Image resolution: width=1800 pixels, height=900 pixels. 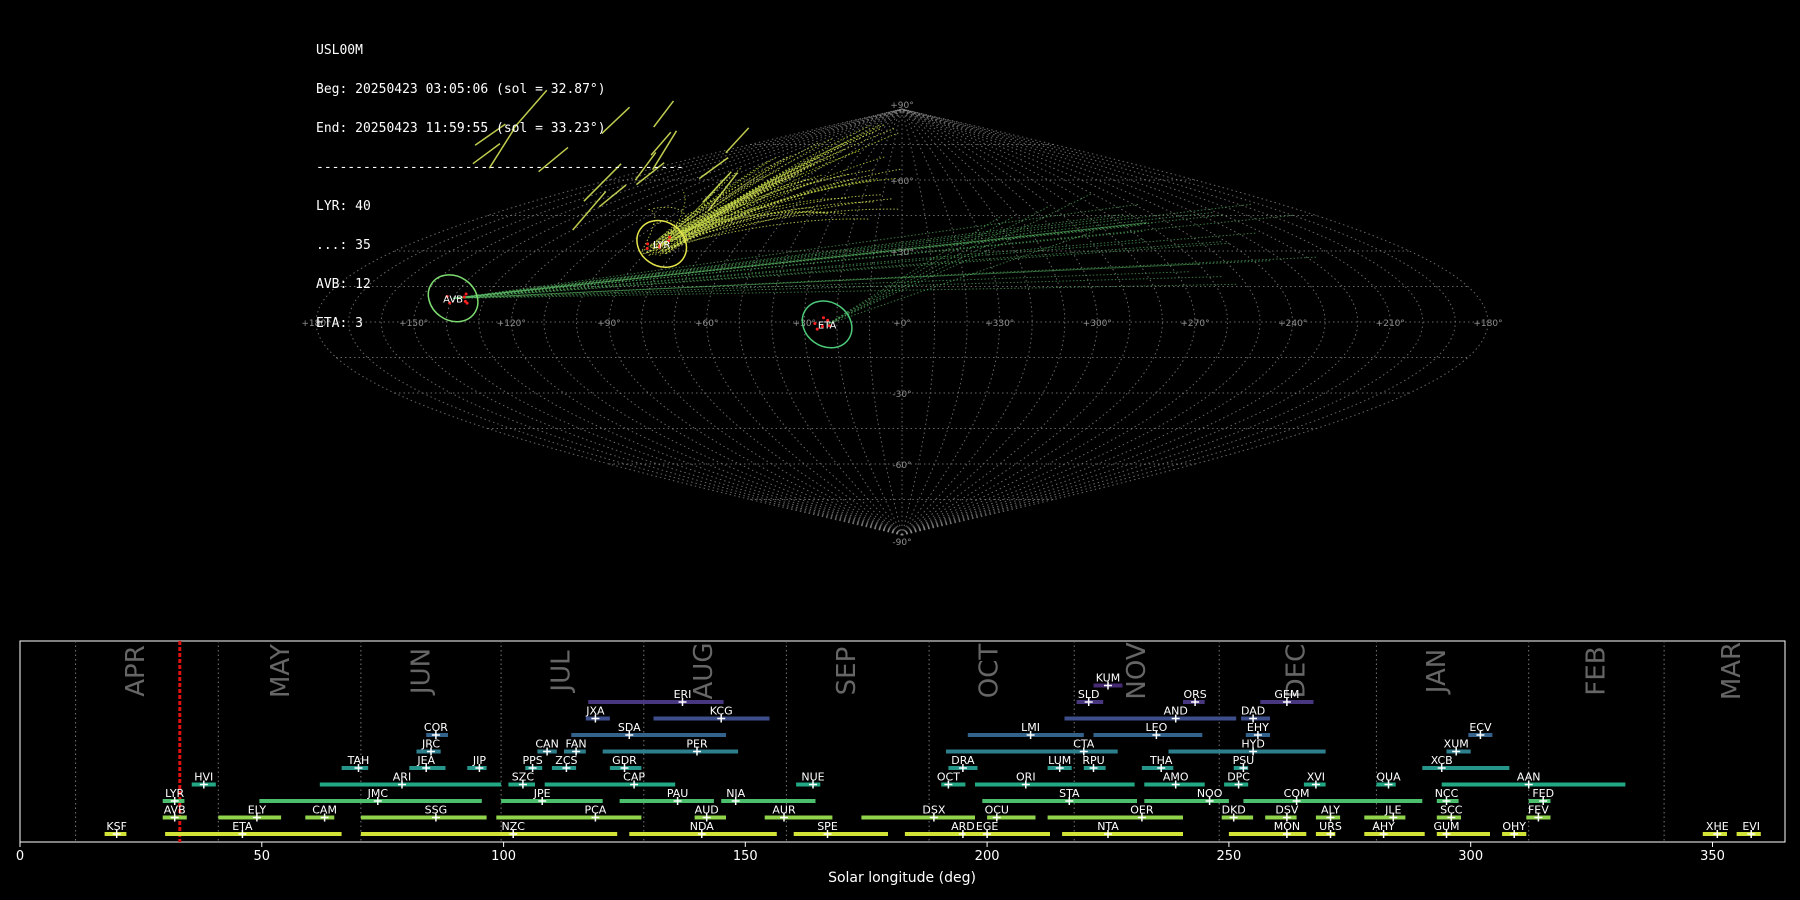 What do you see at coordinates (1142, 810) in the screenshot?
I see `shower-label: OER` at bounding box center [1142, 810].